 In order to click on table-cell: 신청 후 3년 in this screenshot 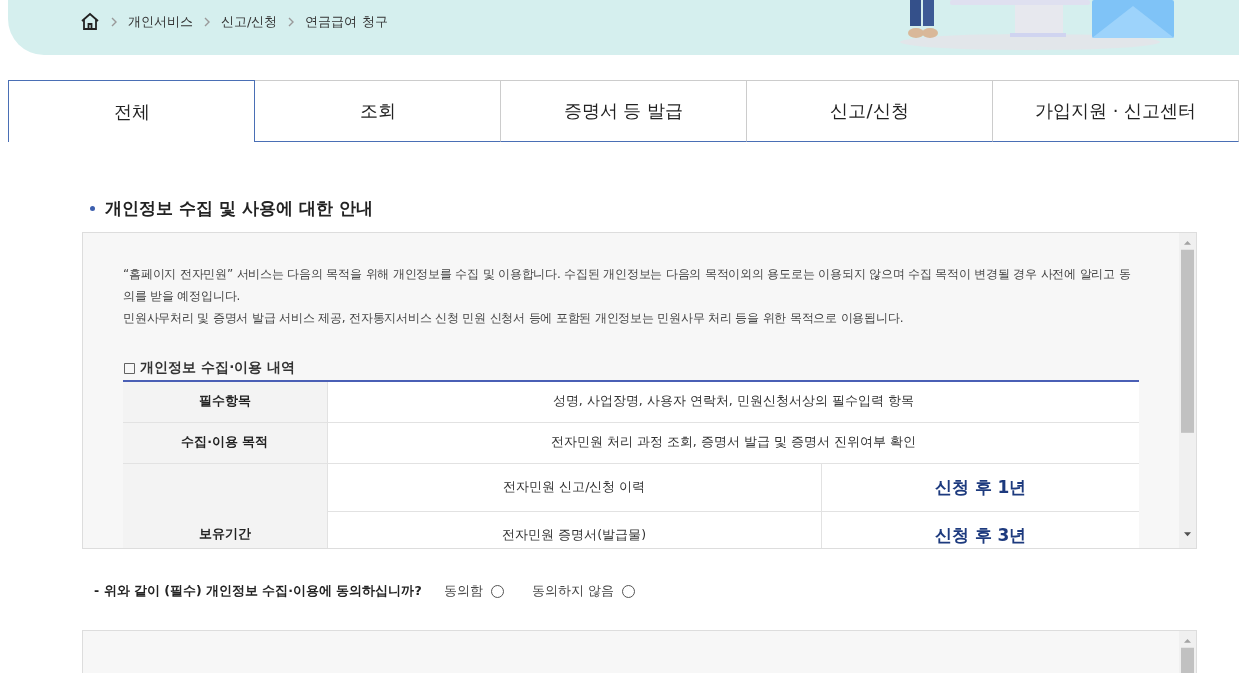, I will do `click(980, 529)`.